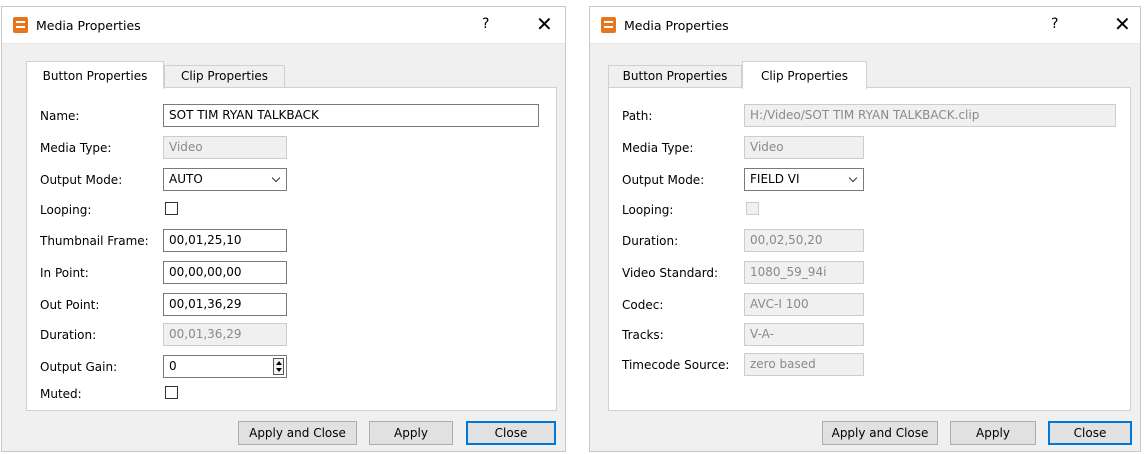 The height and width of the screenshot is (454, 1145). Describe the element at coordinates (637, 116) in the screenshot. I see `path-label: Path:` at that location.